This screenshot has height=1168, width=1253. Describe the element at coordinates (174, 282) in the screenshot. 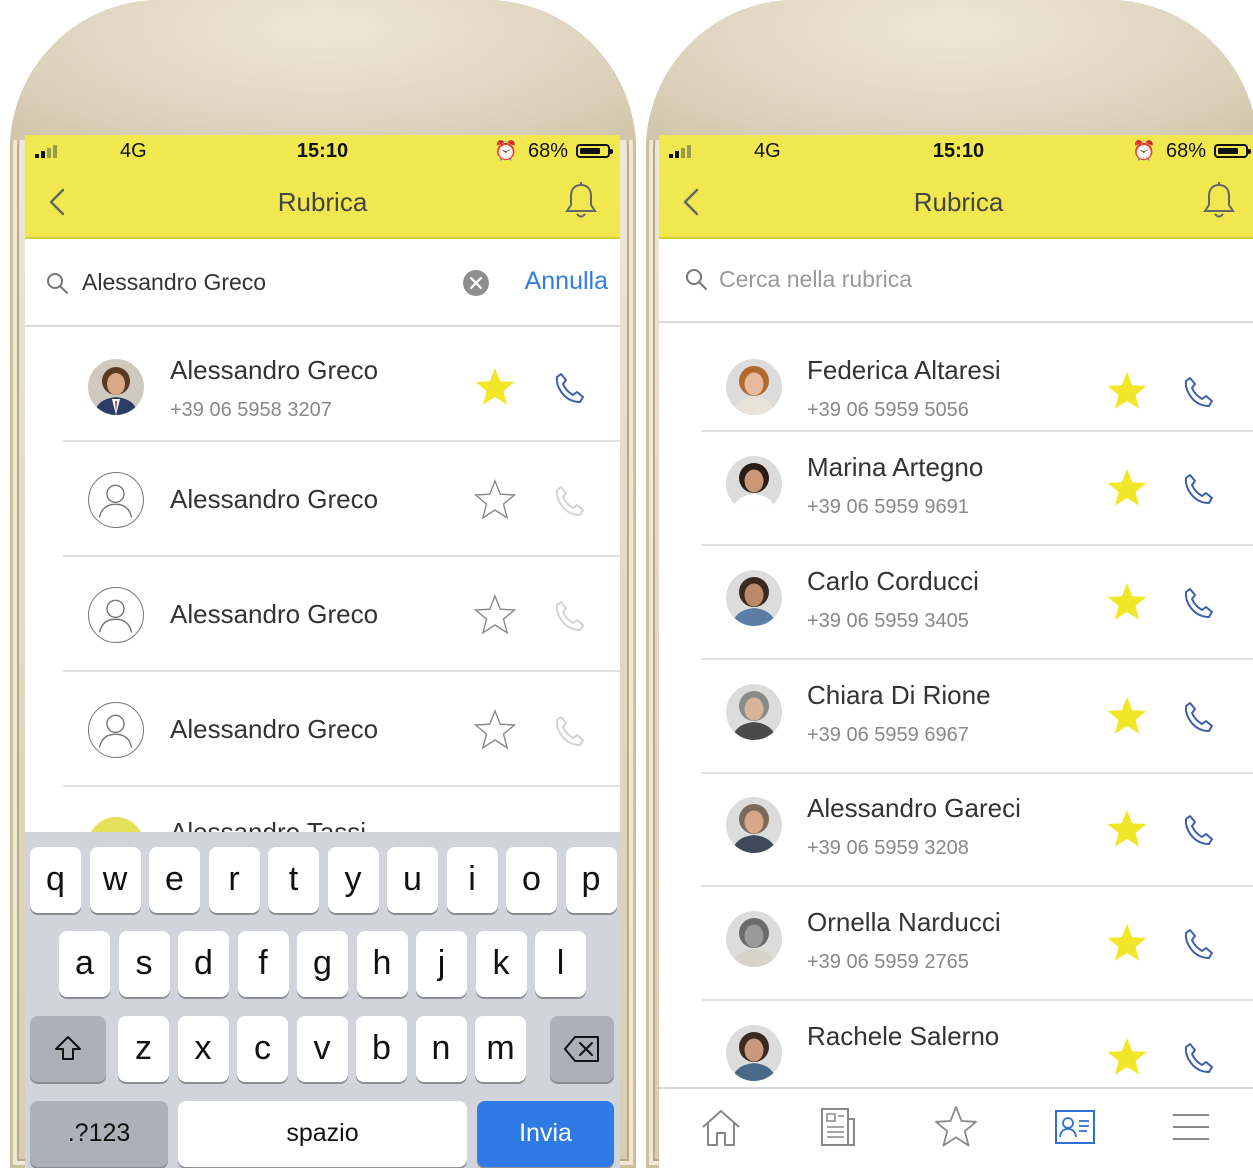

I see `search-input: Alessandro Greco` at that location.